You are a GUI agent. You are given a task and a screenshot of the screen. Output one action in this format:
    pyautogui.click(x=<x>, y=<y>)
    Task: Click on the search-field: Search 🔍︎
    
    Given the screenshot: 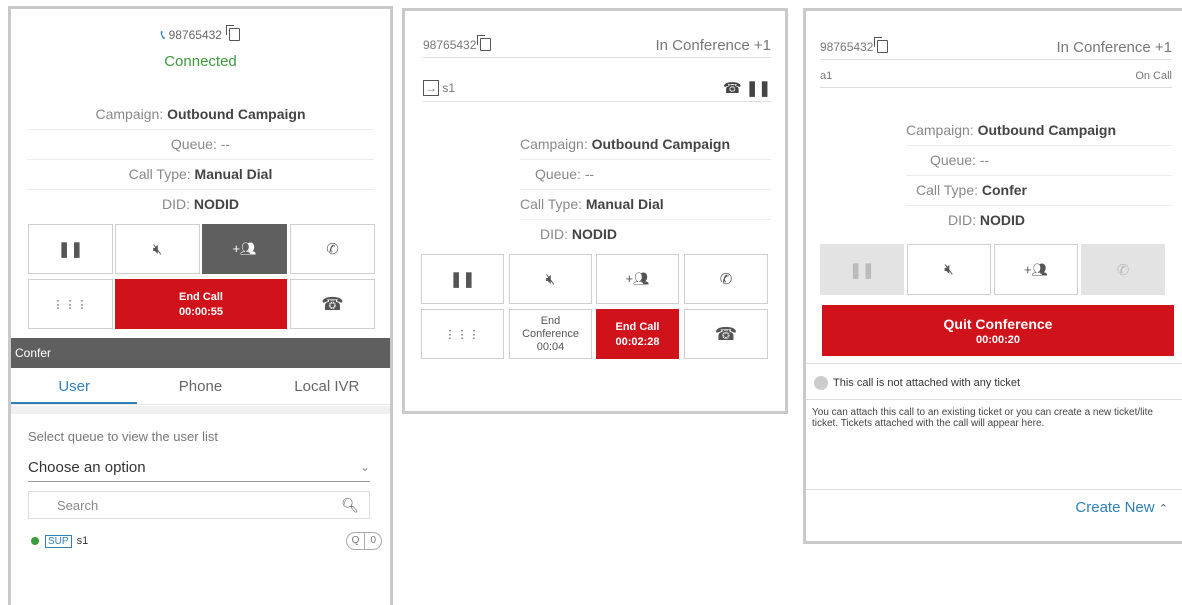 What is the action you would take?
    pyautogui.click(x=199, y=505)
    